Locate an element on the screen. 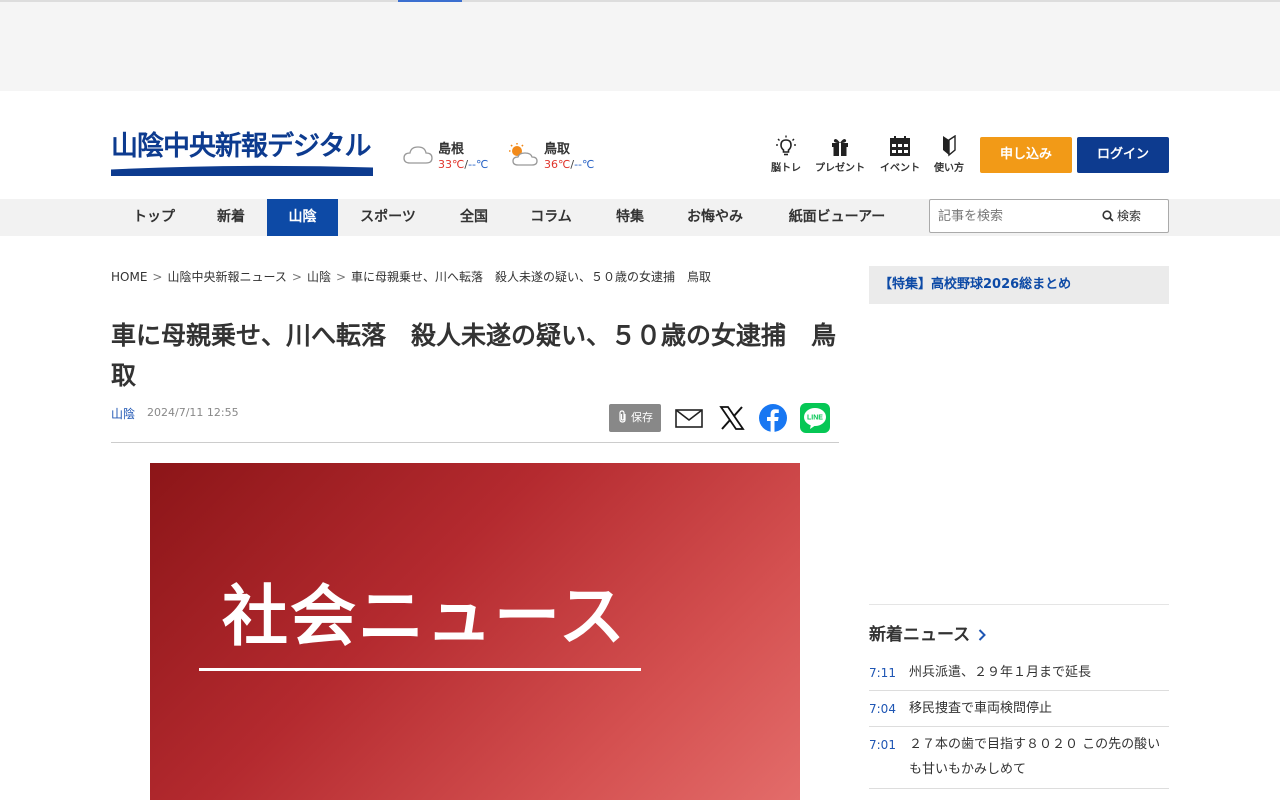 Image resolution: width=1280 pixels, height=800 pixels. hero-underline is located at coordinates (420, 669).